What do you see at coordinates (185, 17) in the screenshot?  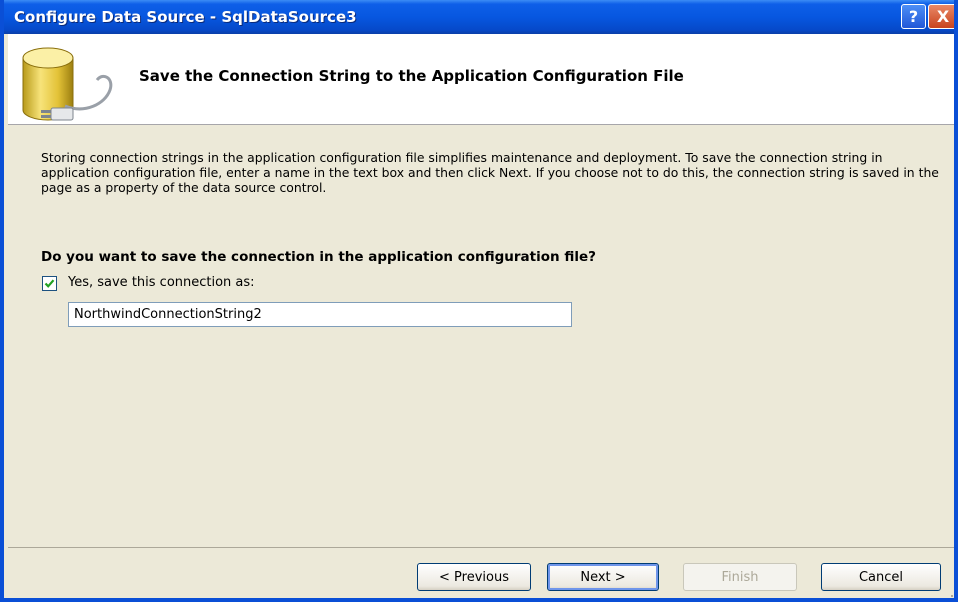 I see `window-title: Configure Data Source - SqlDataSource3` at bounding box center [185, 17].